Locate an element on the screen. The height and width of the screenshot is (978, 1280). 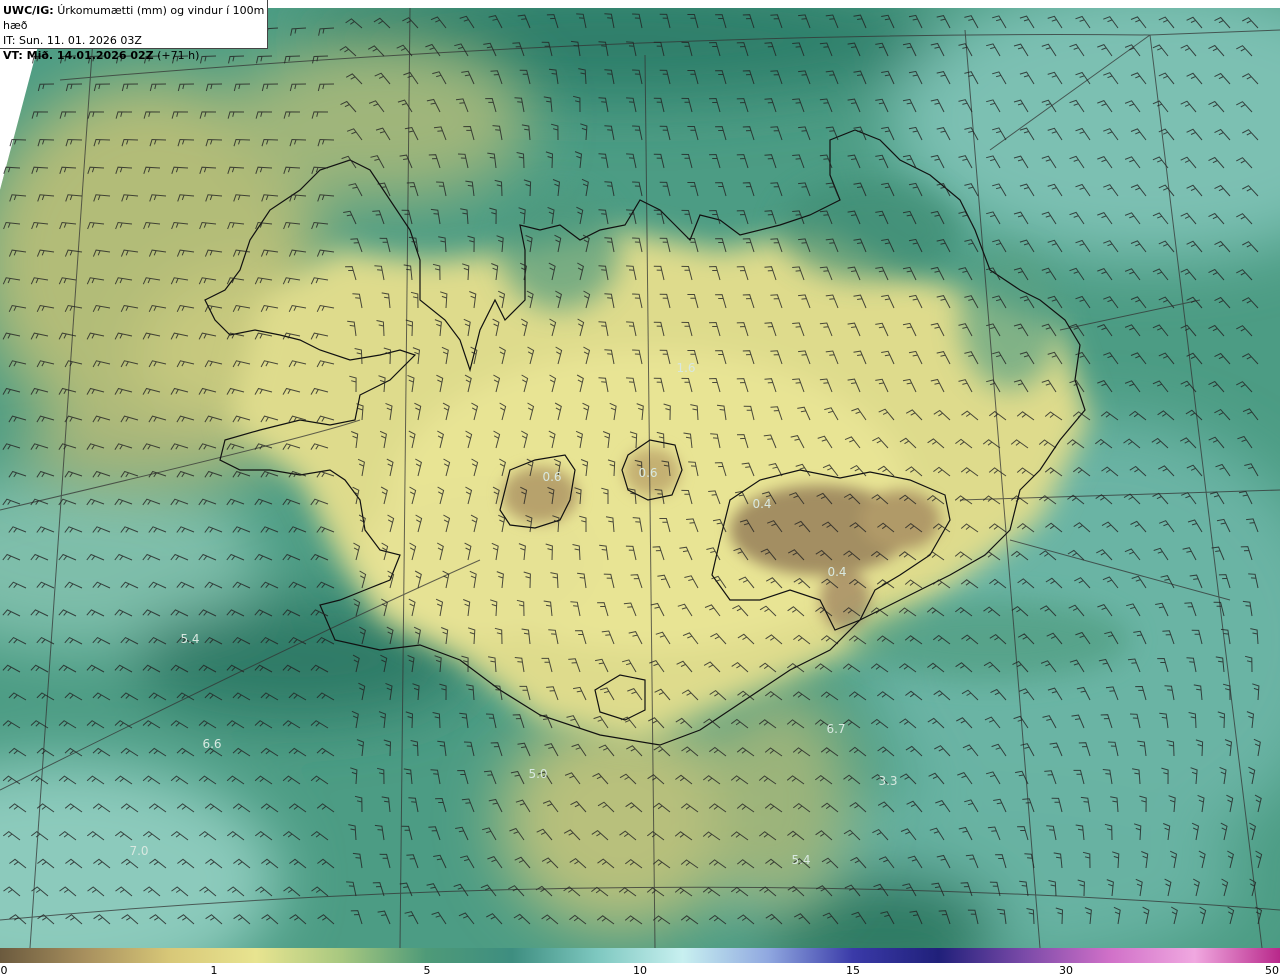
map-value-label: 6.7 is located at coordinates (835, 729).